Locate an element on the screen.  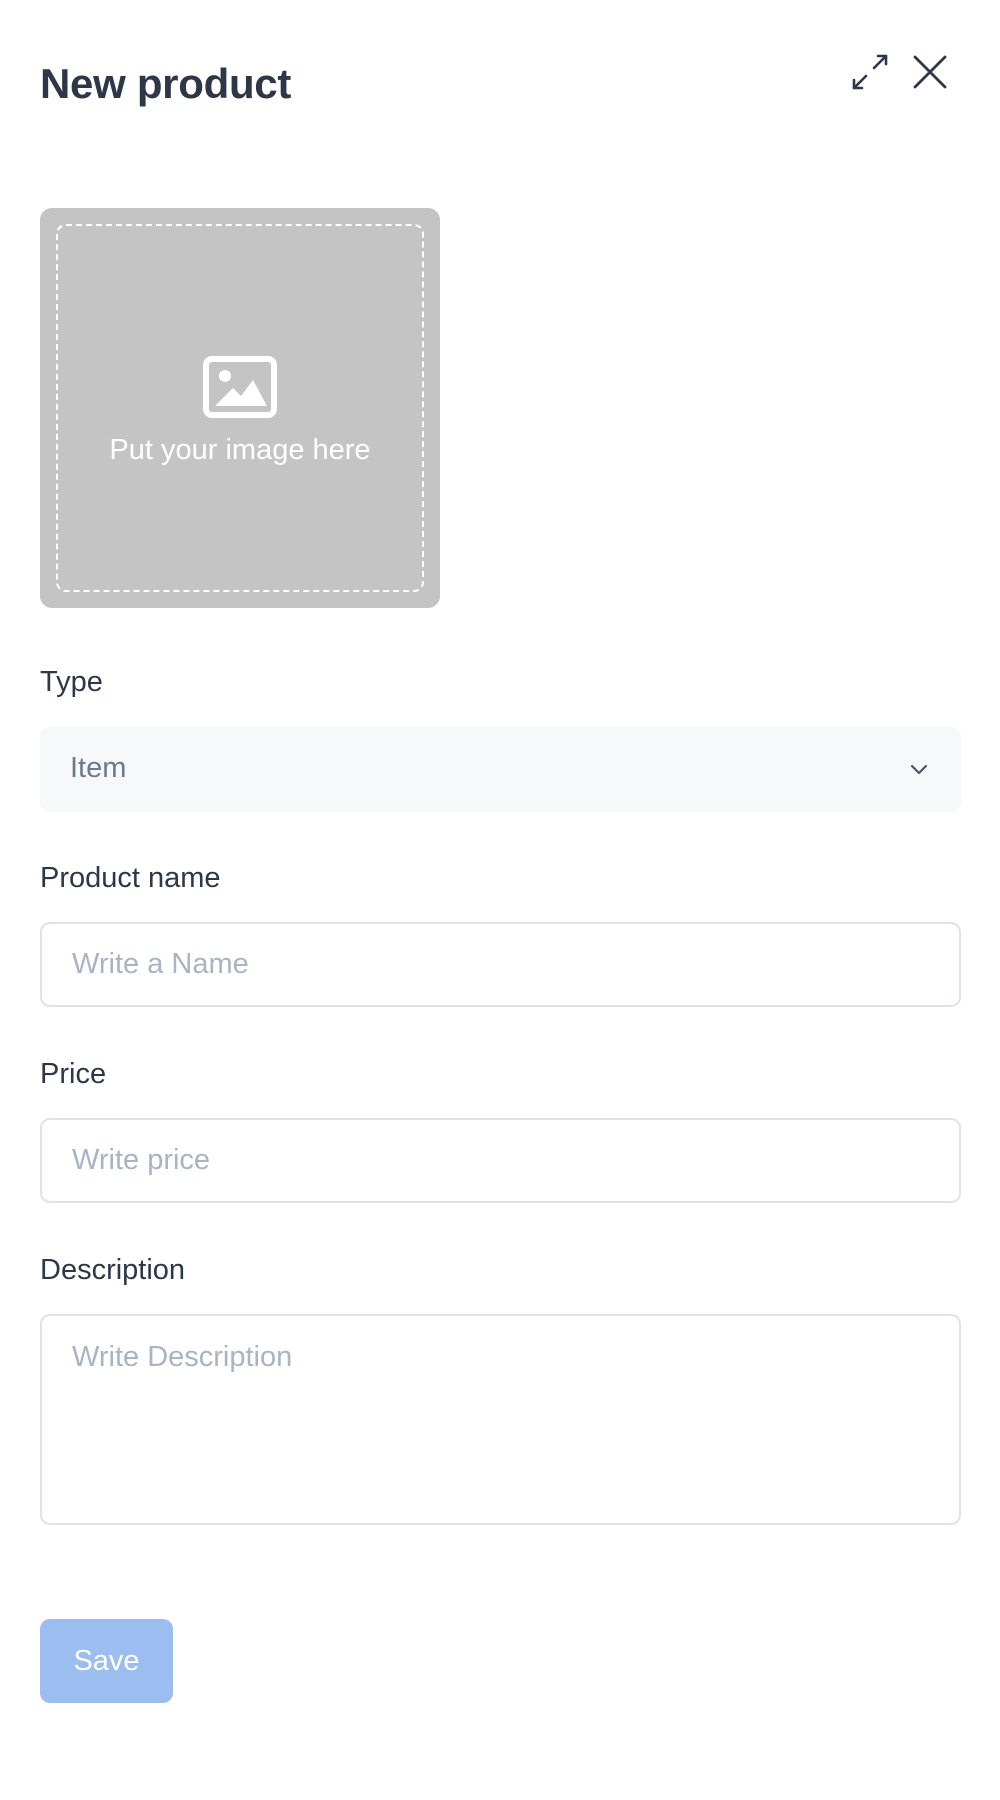
save-button: Save is located at coordinates (106, 1661).